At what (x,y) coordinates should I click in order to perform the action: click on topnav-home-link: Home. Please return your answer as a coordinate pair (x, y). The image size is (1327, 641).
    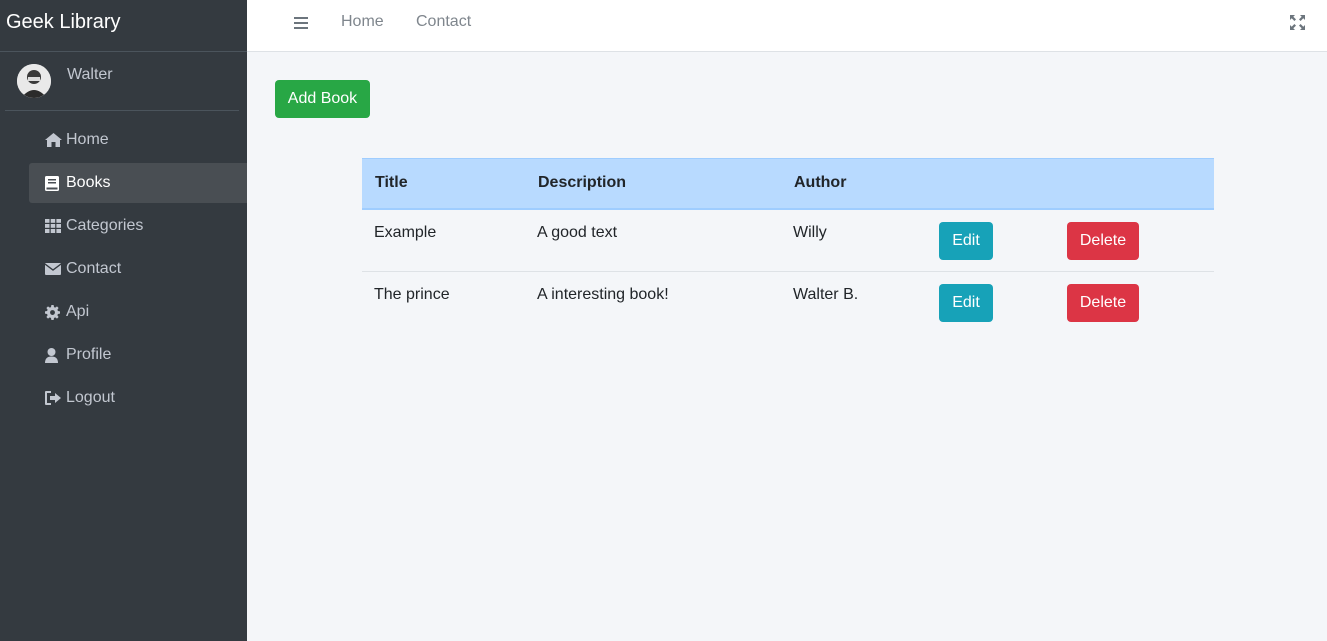
    Looking at the image, I should click on (362, 22).